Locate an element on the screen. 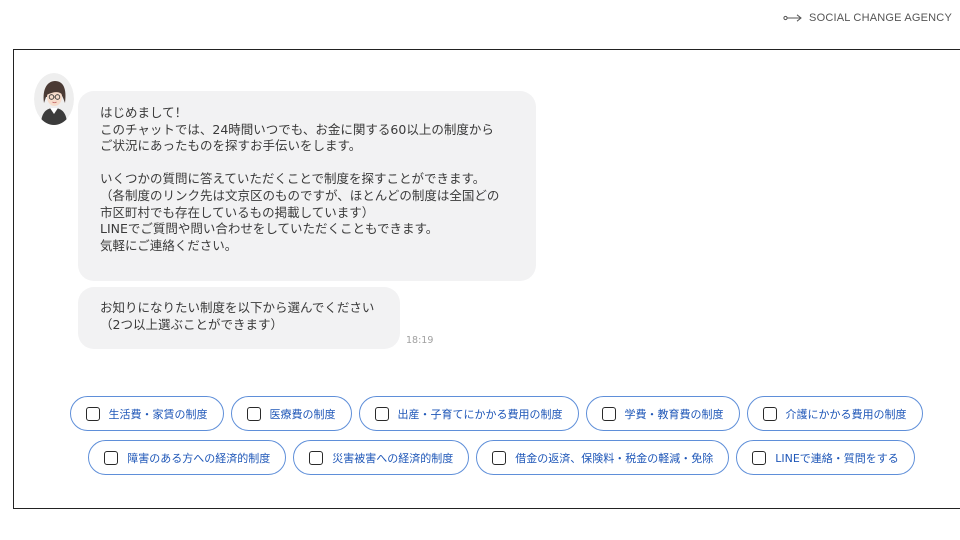 The height and width of the screenshot is (540, 960). arrow-right-icon is located at coordinates (792, 18).